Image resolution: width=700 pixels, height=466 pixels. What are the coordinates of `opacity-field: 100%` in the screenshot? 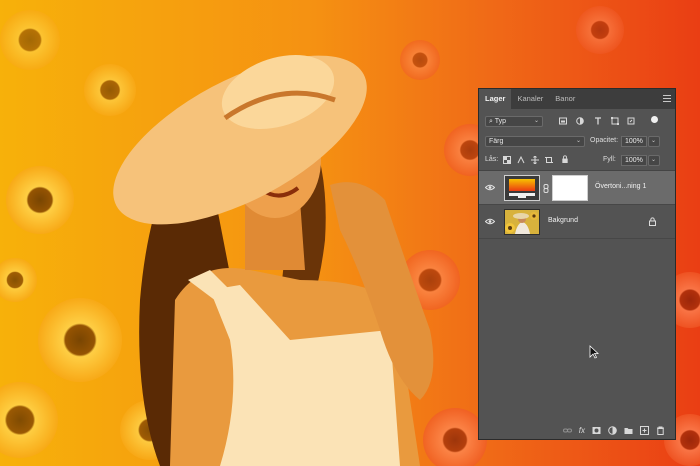 It's located at (634, 141).